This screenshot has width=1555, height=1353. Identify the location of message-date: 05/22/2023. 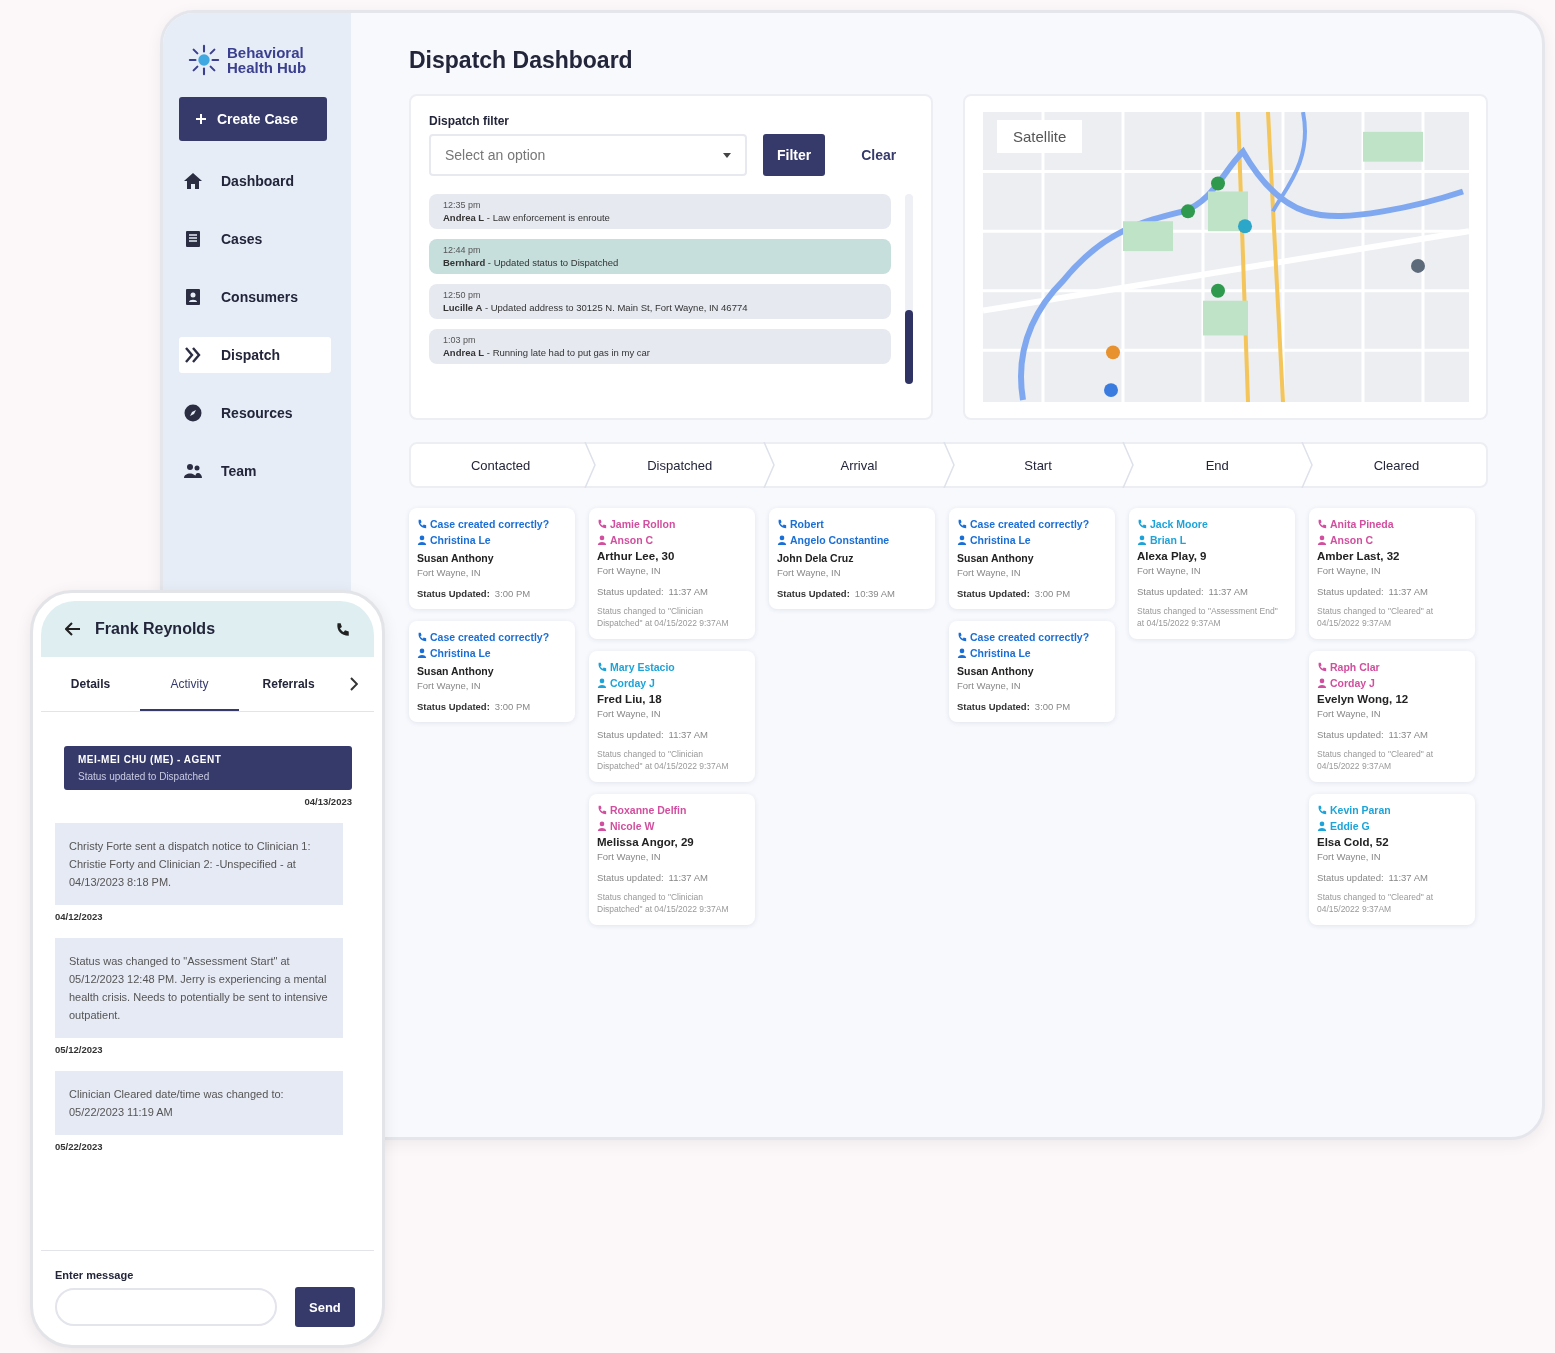
(79, 1146).